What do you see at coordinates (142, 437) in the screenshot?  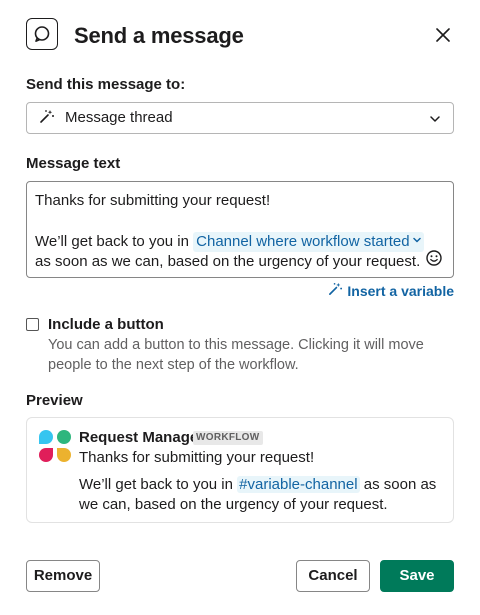 I see `preview-sender: Request Manager` at bounding box center [142, 437].